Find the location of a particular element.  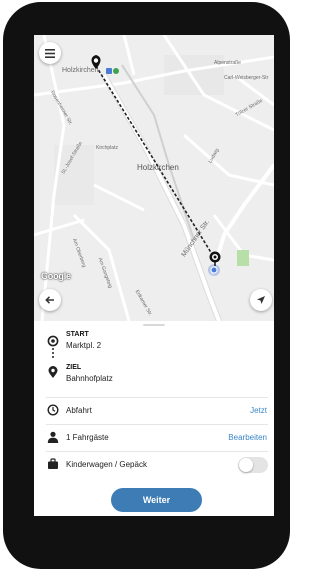

google-attribution: Google is located at coordinates (56, 276).